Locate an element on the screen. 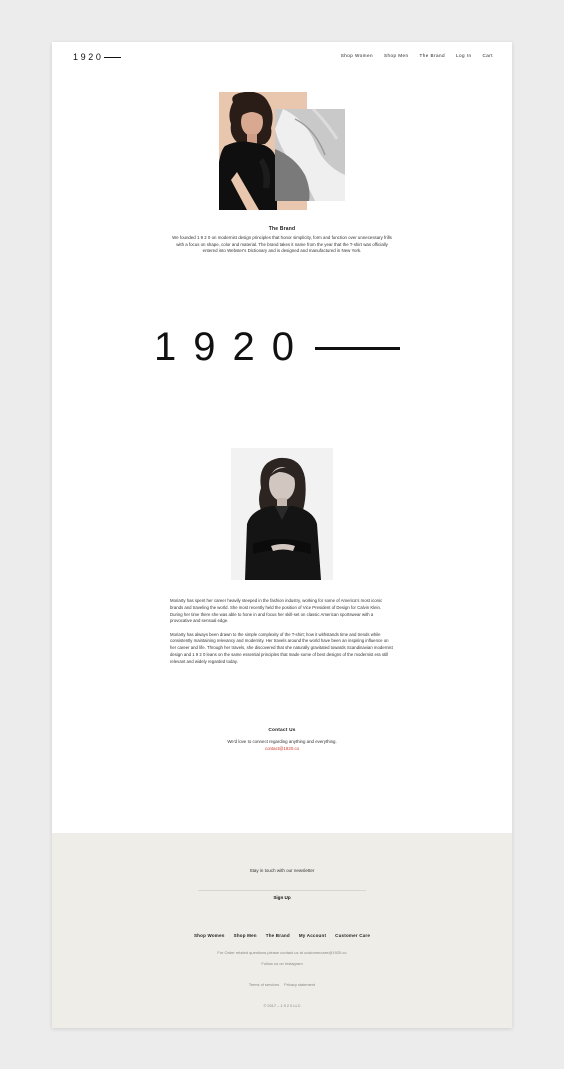 The image size is (564, 1069). footer-nav-shop-men: Shop Men is located at coordinates (245, 935).